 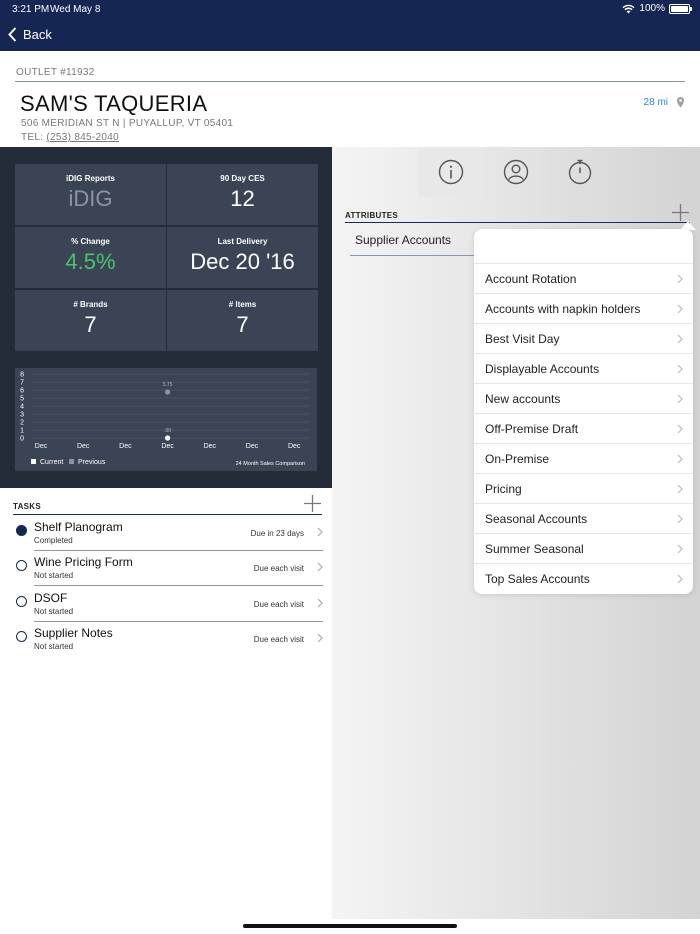 What do you see at coordinates (242, 241) in the screenshot?
I see `tile-title: Last Delivery` at bounding box center [242, 241].